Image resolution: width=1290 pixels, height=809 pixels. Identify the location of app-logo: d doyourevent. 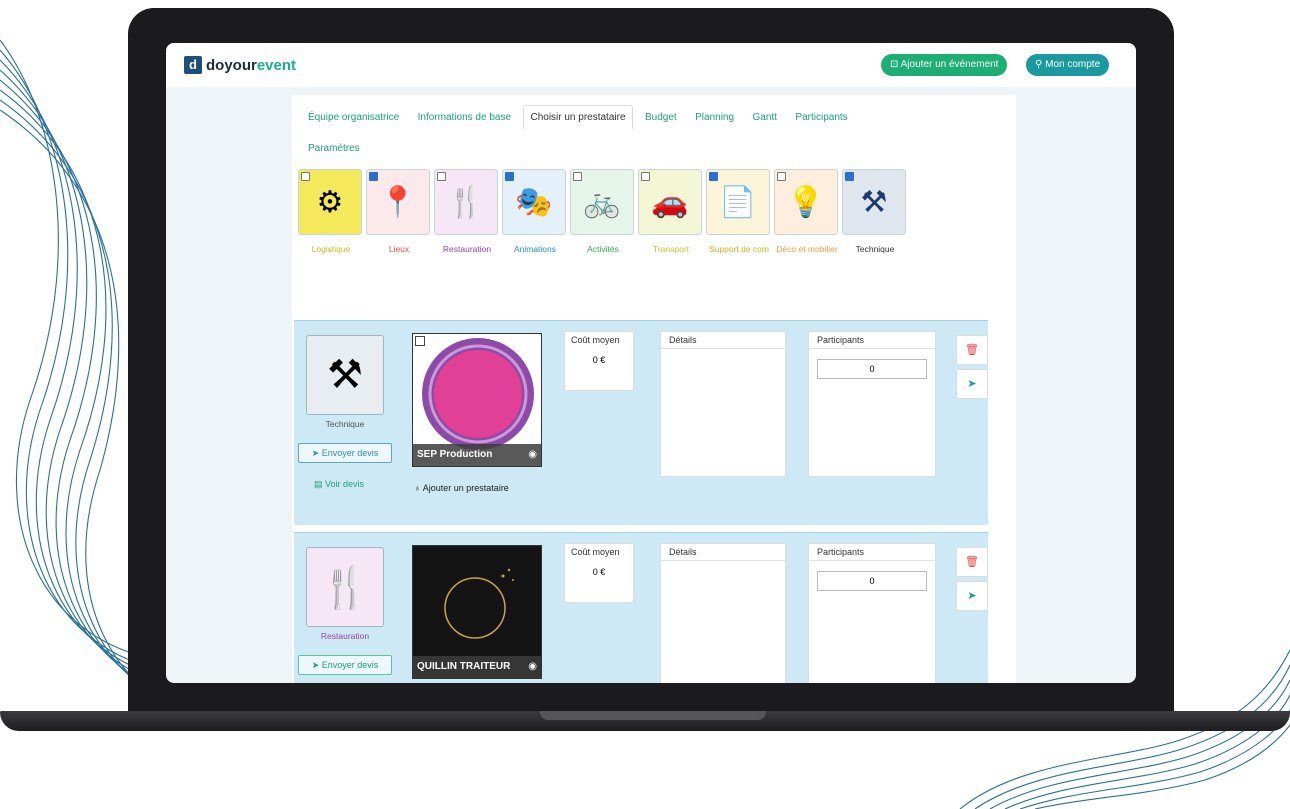
(240, 65).